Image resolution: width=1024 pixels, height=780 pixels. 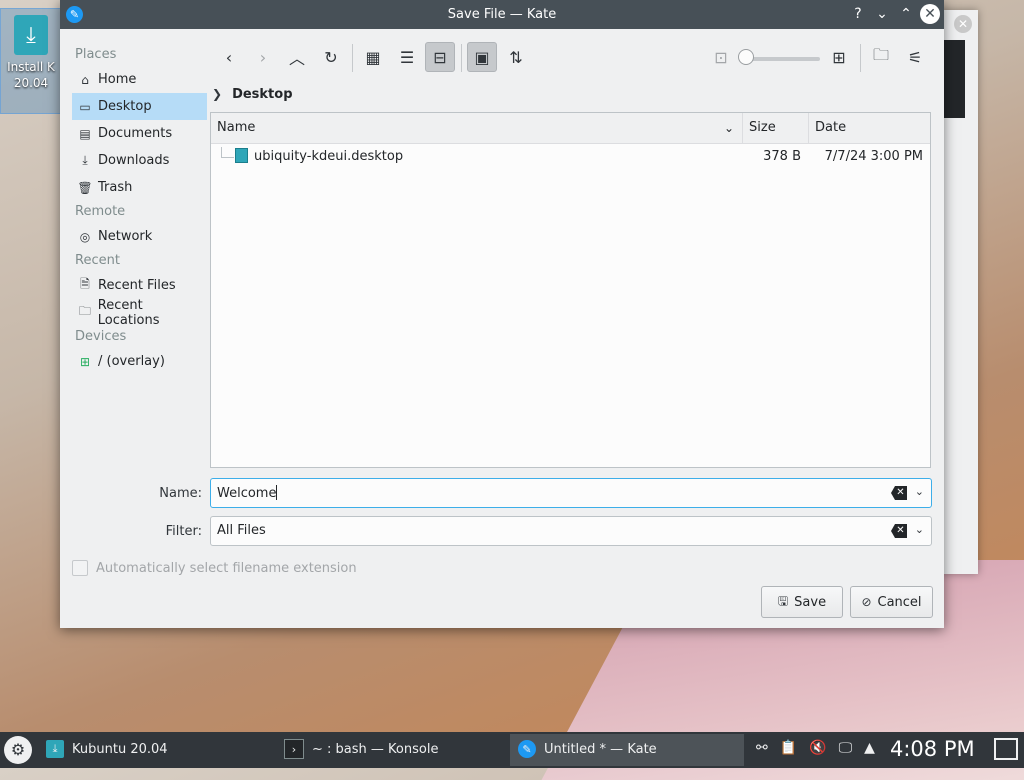 I want to click on zoom-slider-track, so click(x=784, y=59).